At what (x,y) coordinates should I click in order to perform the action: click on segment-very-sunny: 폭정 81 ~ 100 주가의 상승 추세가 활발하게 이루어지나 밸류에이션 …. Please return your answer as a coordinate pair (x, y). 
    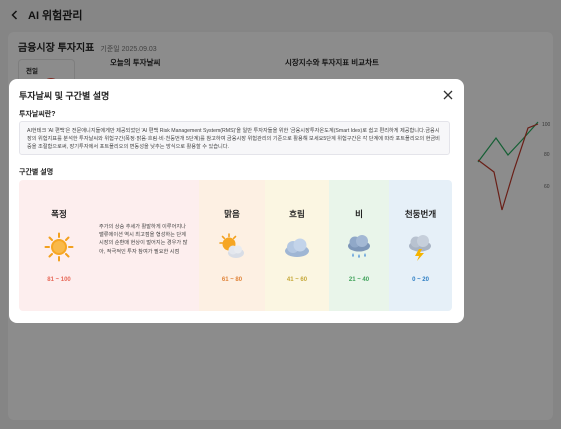
    Looking at the image, I should click on (109, 245).